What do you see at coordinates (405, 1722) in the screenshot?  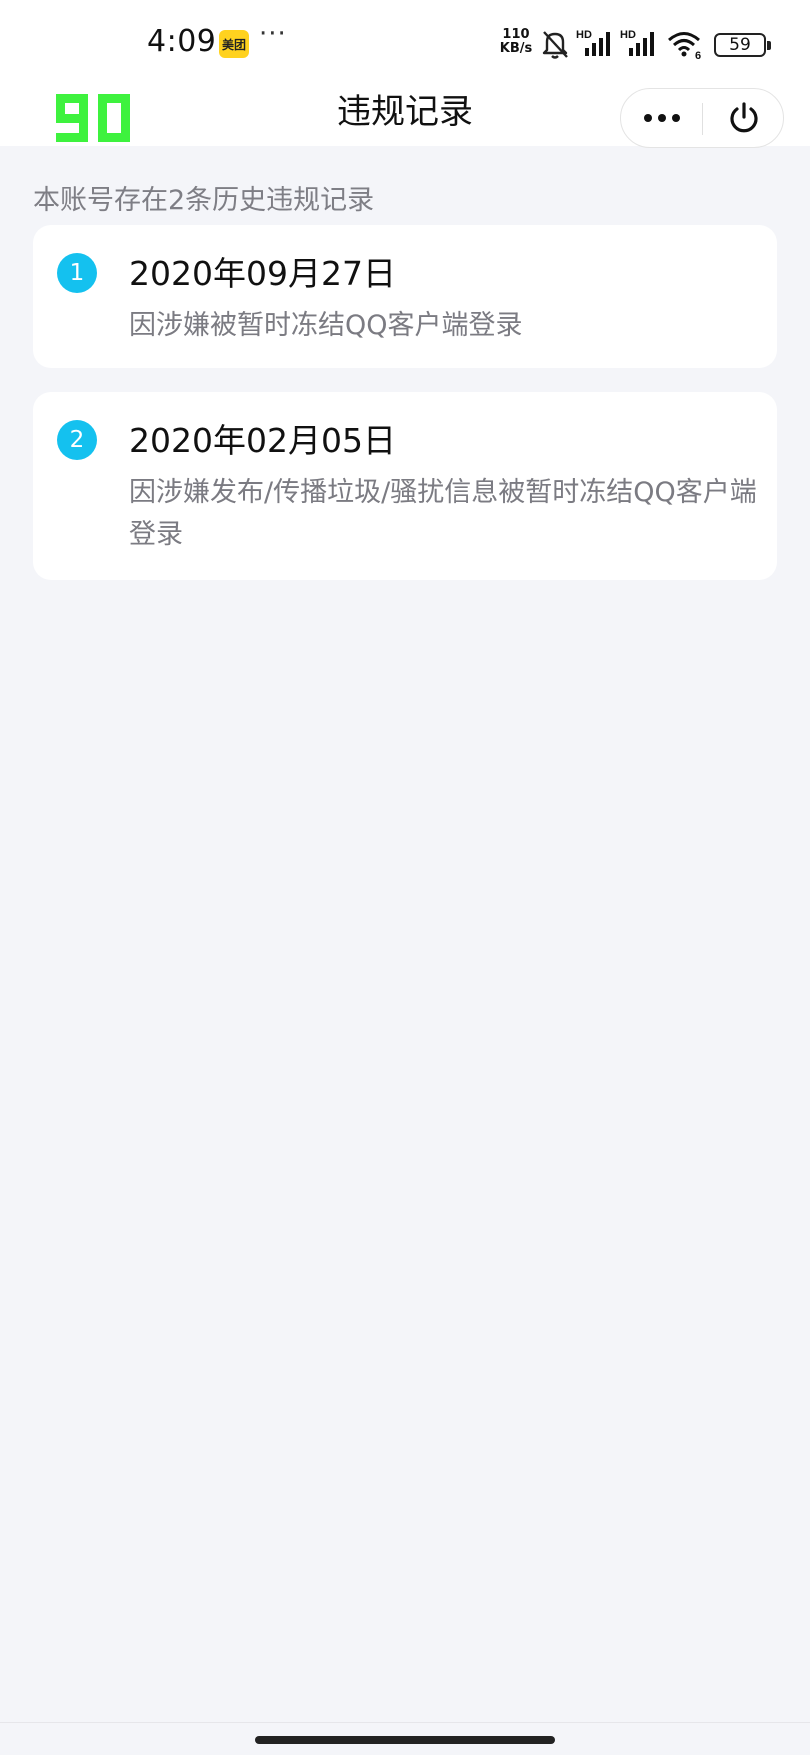 I see `bottom-divider` at bounding box center [405, 1722].